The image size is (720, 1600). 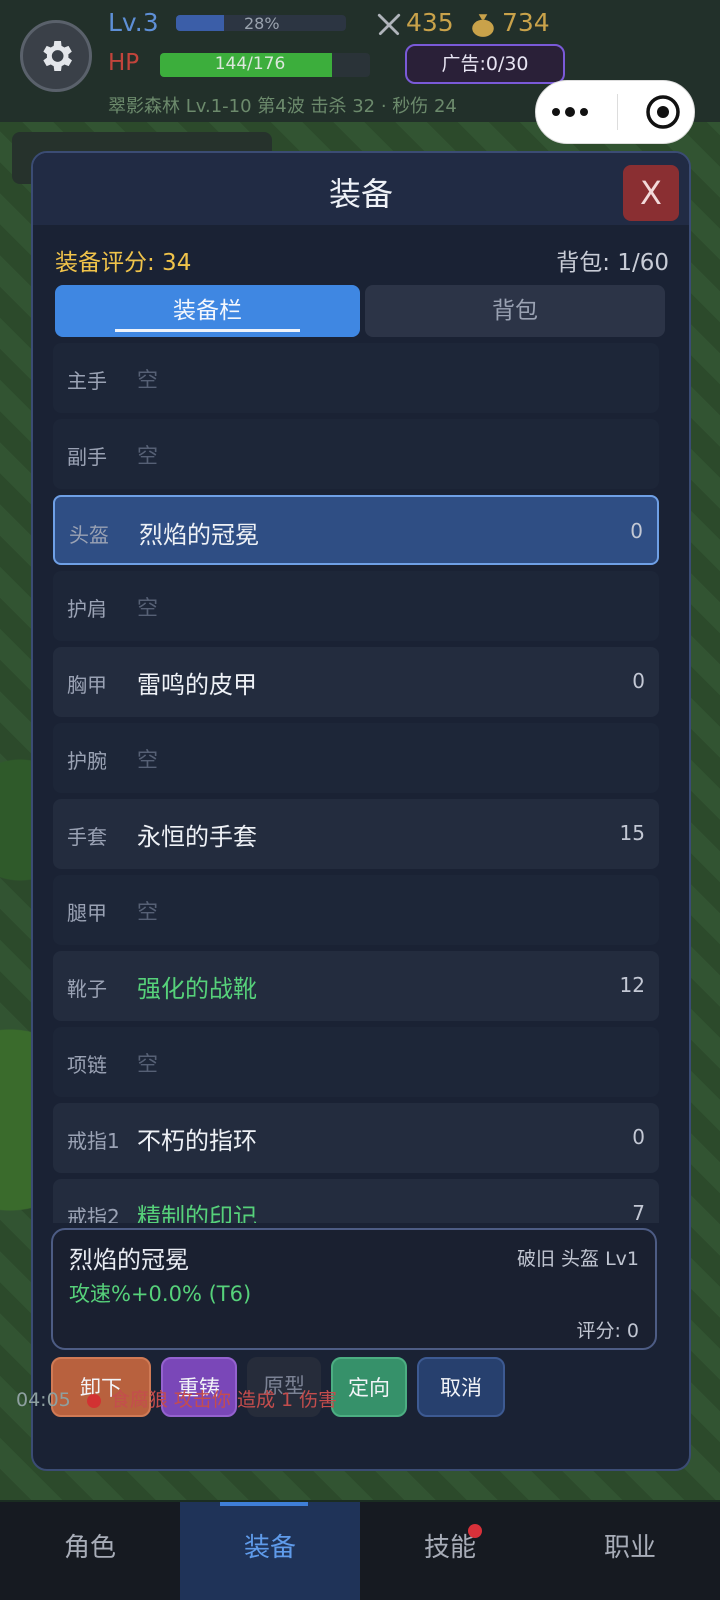 What do you see at coordinates (356, 606) in the screenshot?
I see `equipment-slot-row: 护肩 空` at bounding box center [356, 606].